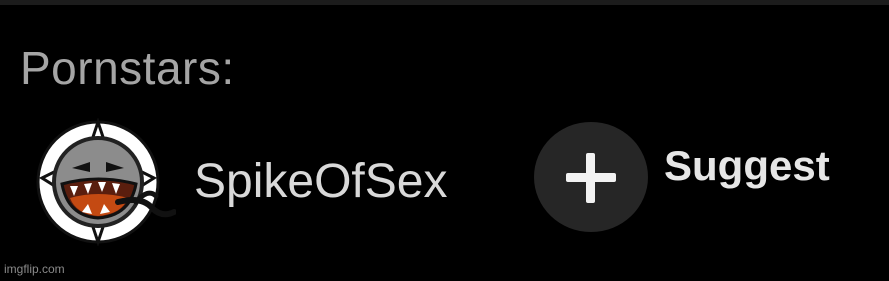  Describe the element at coordinates (444, 2) in the screenshot. I see `top-divider` at that location.